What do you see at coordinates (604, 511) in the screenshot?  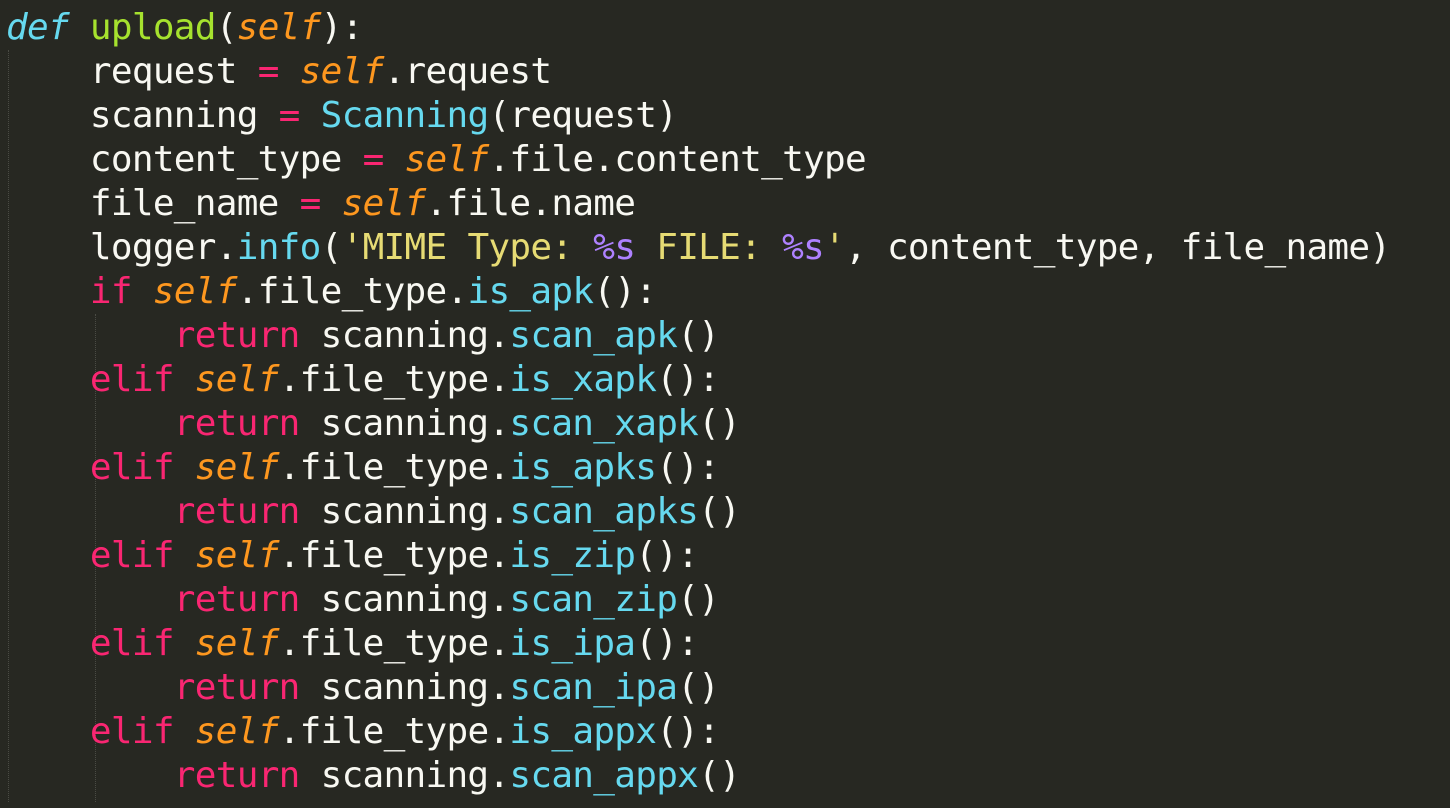 I see `code-token-support: scan_apks` at bounding box center [604, 511].